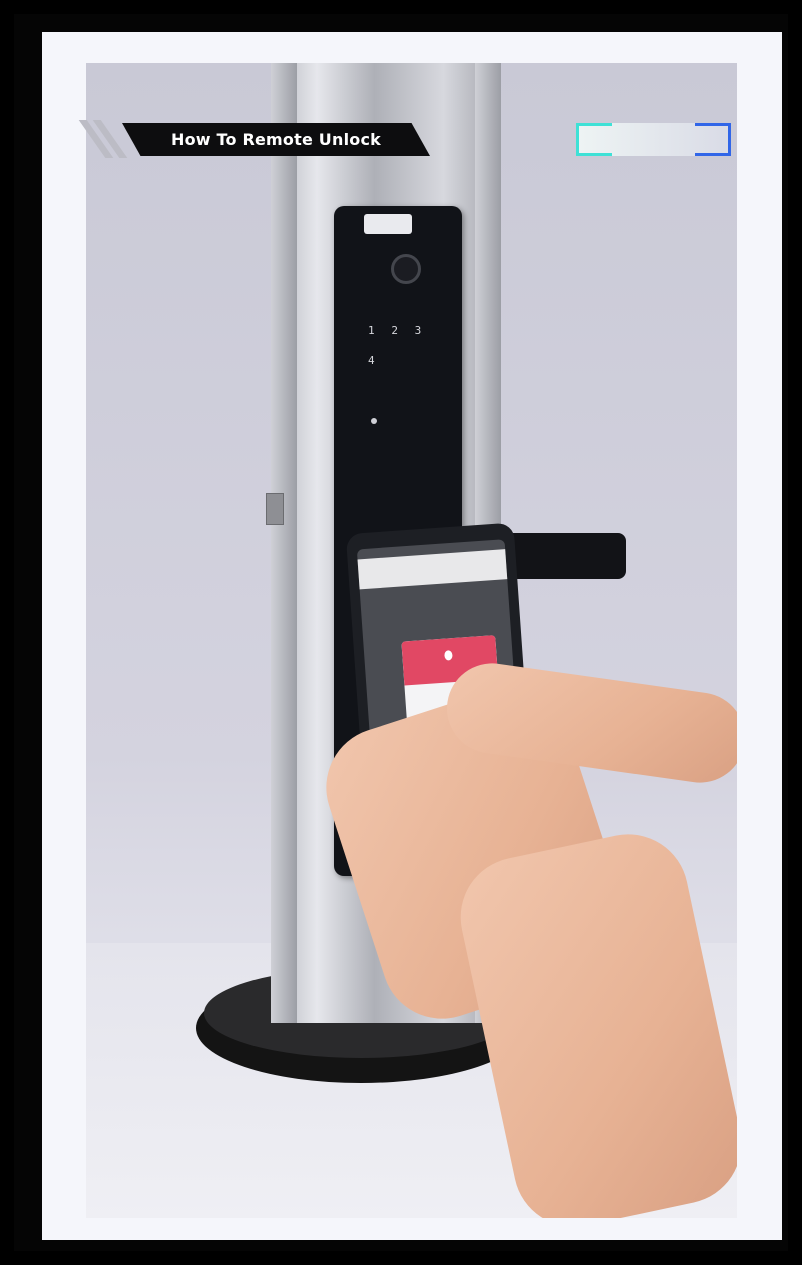 Image resolution: width=802 pixels, height=1265 pixels. What do you see at coordinates (371, 360) in the screenshot?
I see `keypad-key: 4` at bounding box center [371, 360].